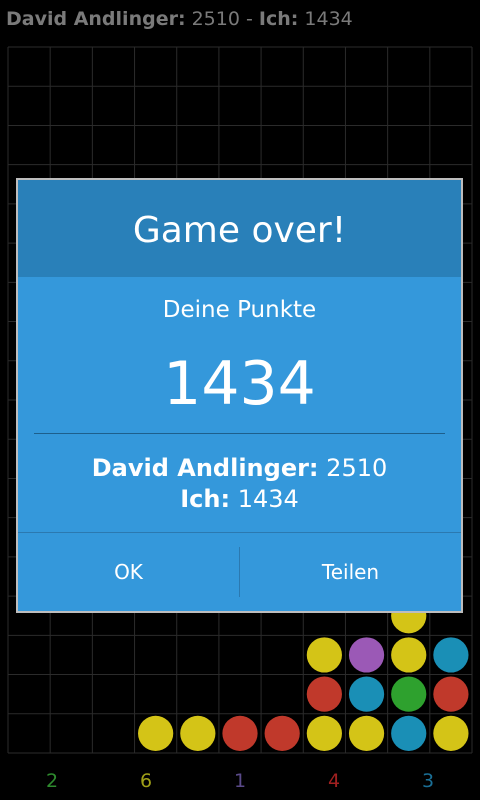 The width and height of the screenshot is (480, 800). Describe the element at coordinates (239, 310) in the screenshot. I see `score-label: Deine Punkte` at that location.